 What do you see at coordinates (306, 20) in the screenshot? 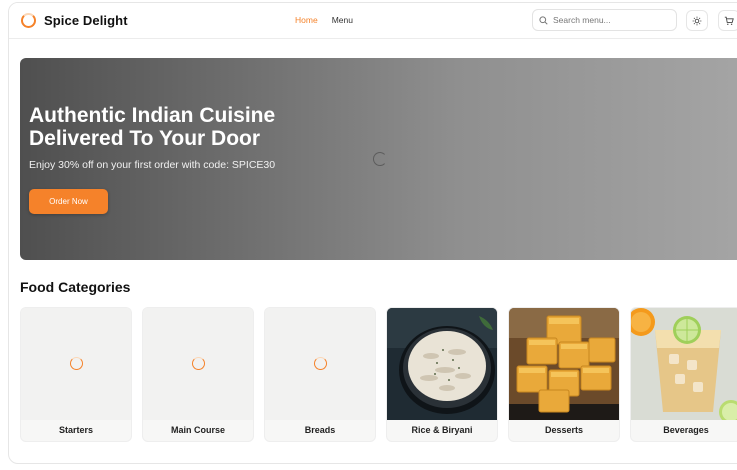
I see `nav-home-link: Home` at bounding box center [306, 20].